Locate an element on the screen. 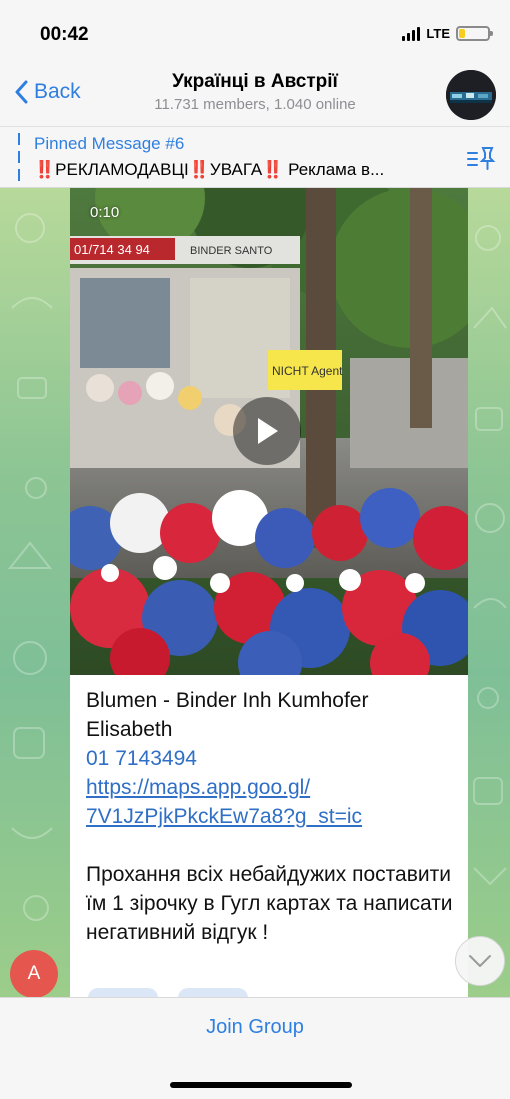 The image size is (510, 1099). scroll-down-button is located at coordinates (480, 961).